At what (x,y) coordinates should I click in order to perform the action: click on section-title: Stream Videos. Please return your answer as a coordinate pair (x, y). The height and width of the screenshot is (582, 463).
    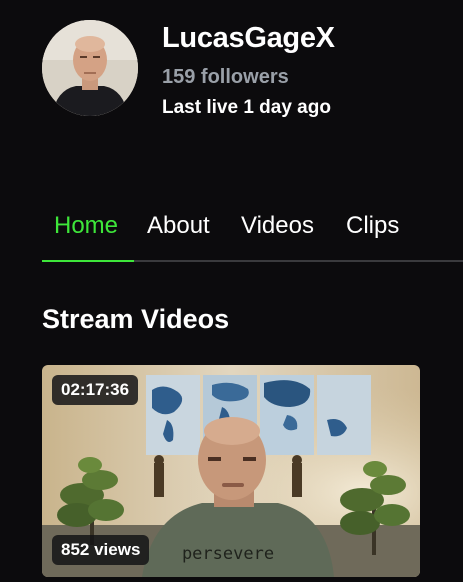
    Looking at the image, I should click on (136, 319).